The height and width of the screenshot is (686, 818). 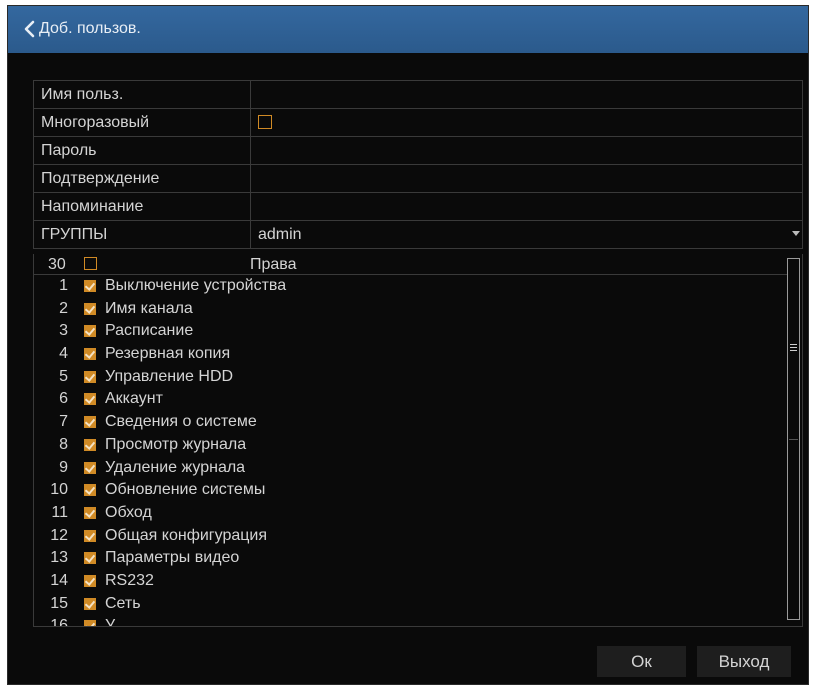 I want to click on reusable-checkbox, so click(x=265, y=122).